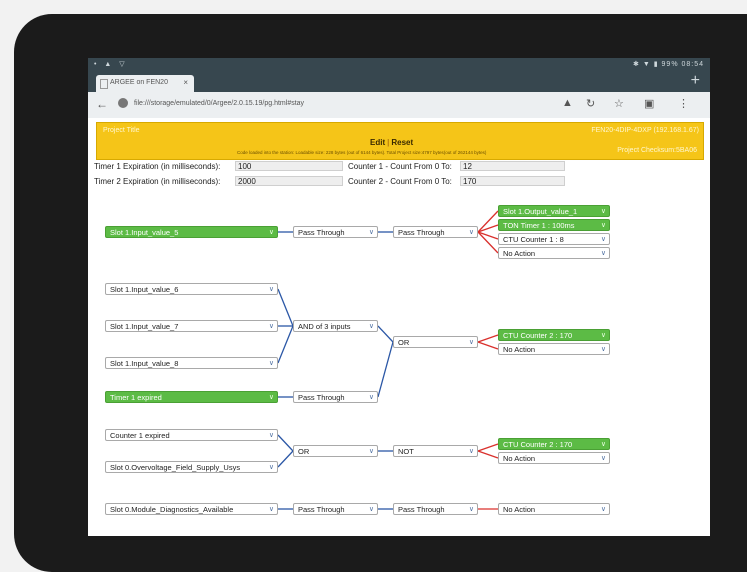  What do you see at coordinates (304, 451) in the screenshot?
I see `rung3-or-label: OR` at bounding box center [304, 451].